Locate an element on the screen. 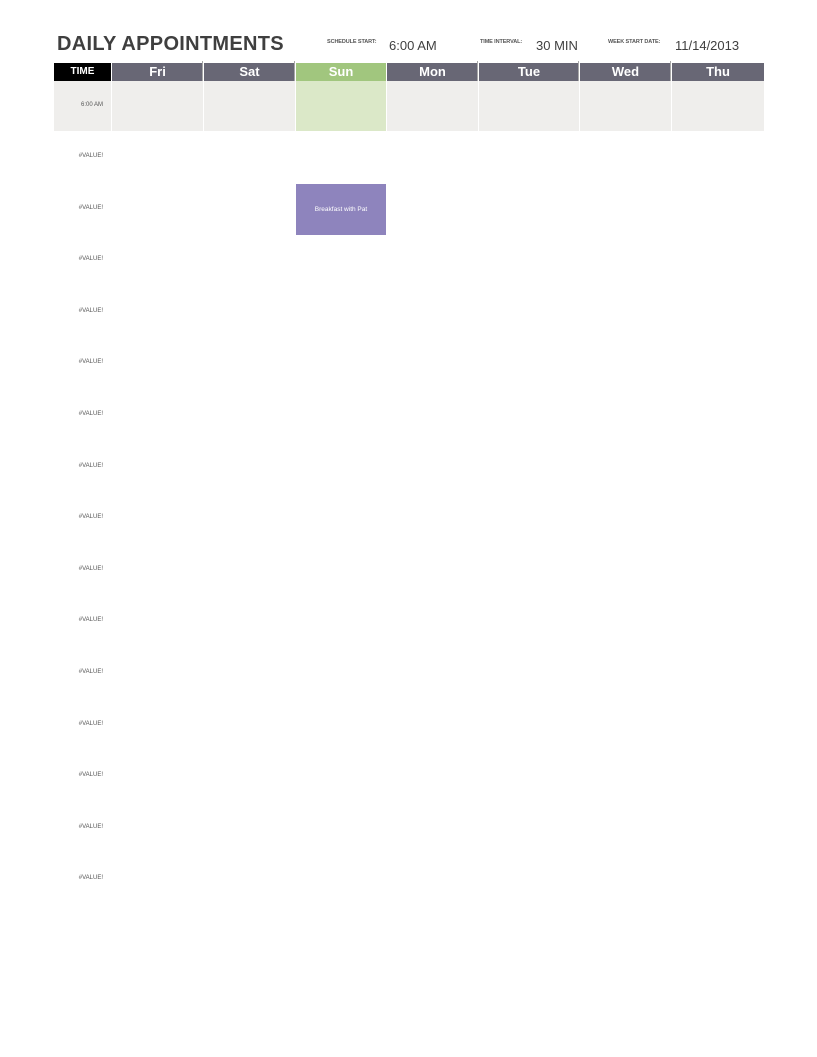 This screenshot has width=817, height=1057. day-header-label: Fri is located at coordinates (157, 71).